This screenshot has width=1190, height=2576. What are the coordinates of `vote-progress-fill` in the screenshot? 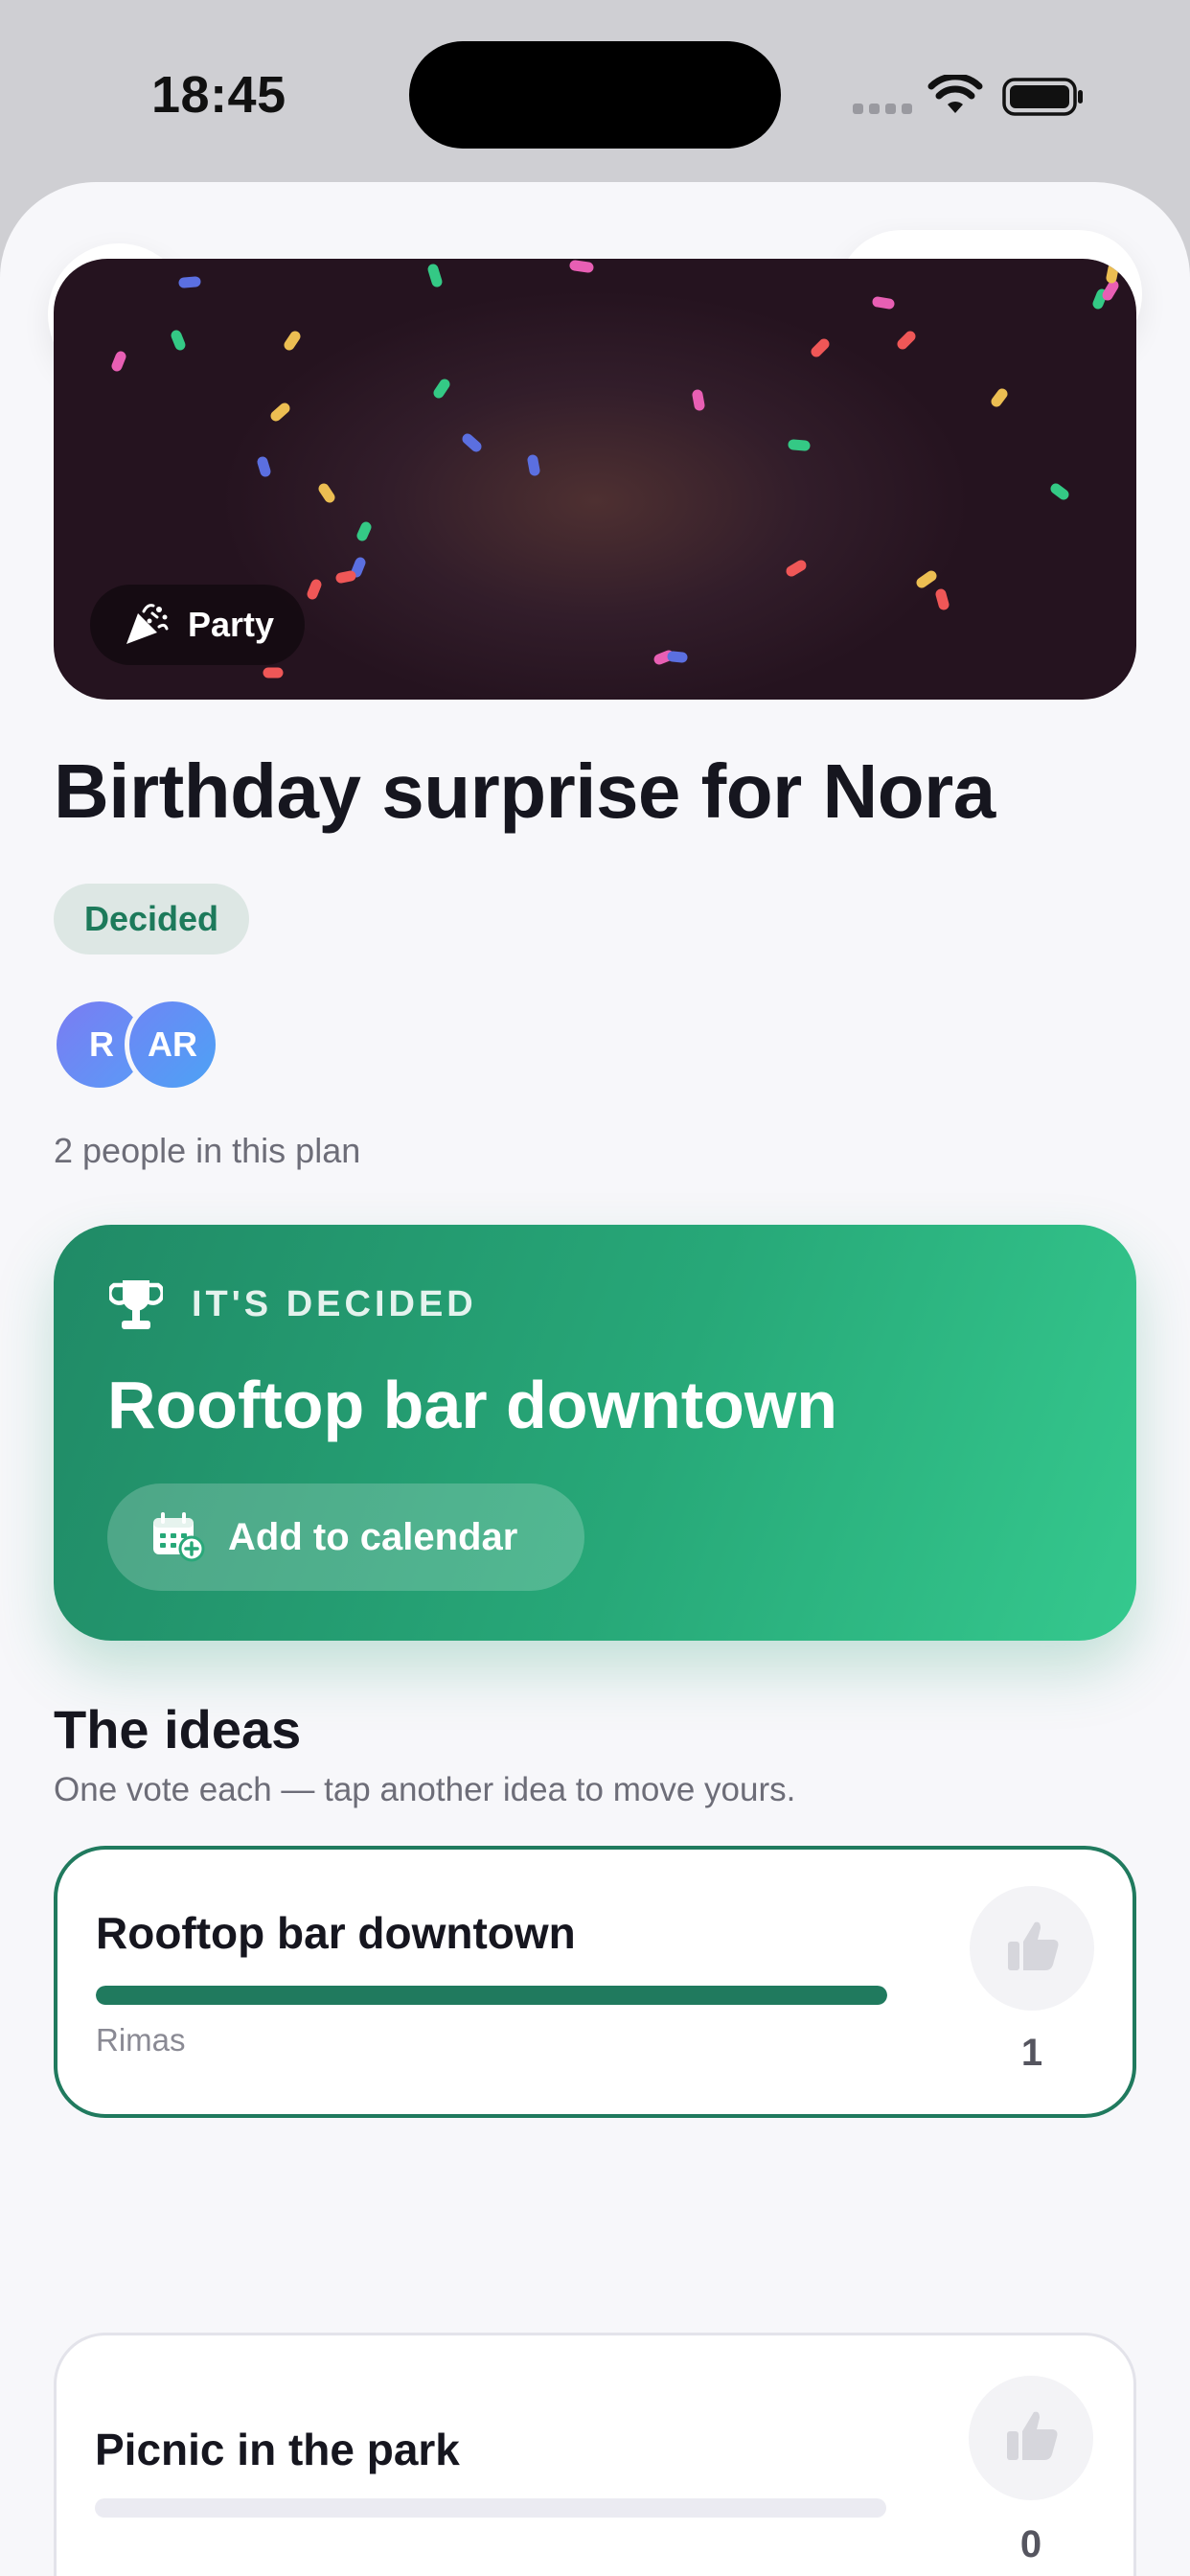 It's located at (492, 1996).